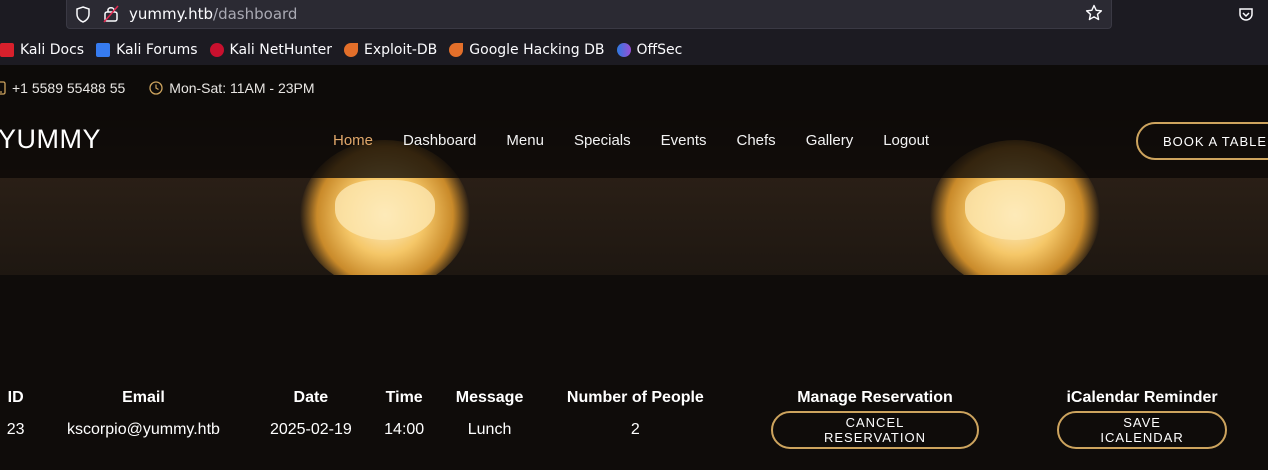  I want to click on url-bar: yummy.htb/dashboard, so click(589, 14).